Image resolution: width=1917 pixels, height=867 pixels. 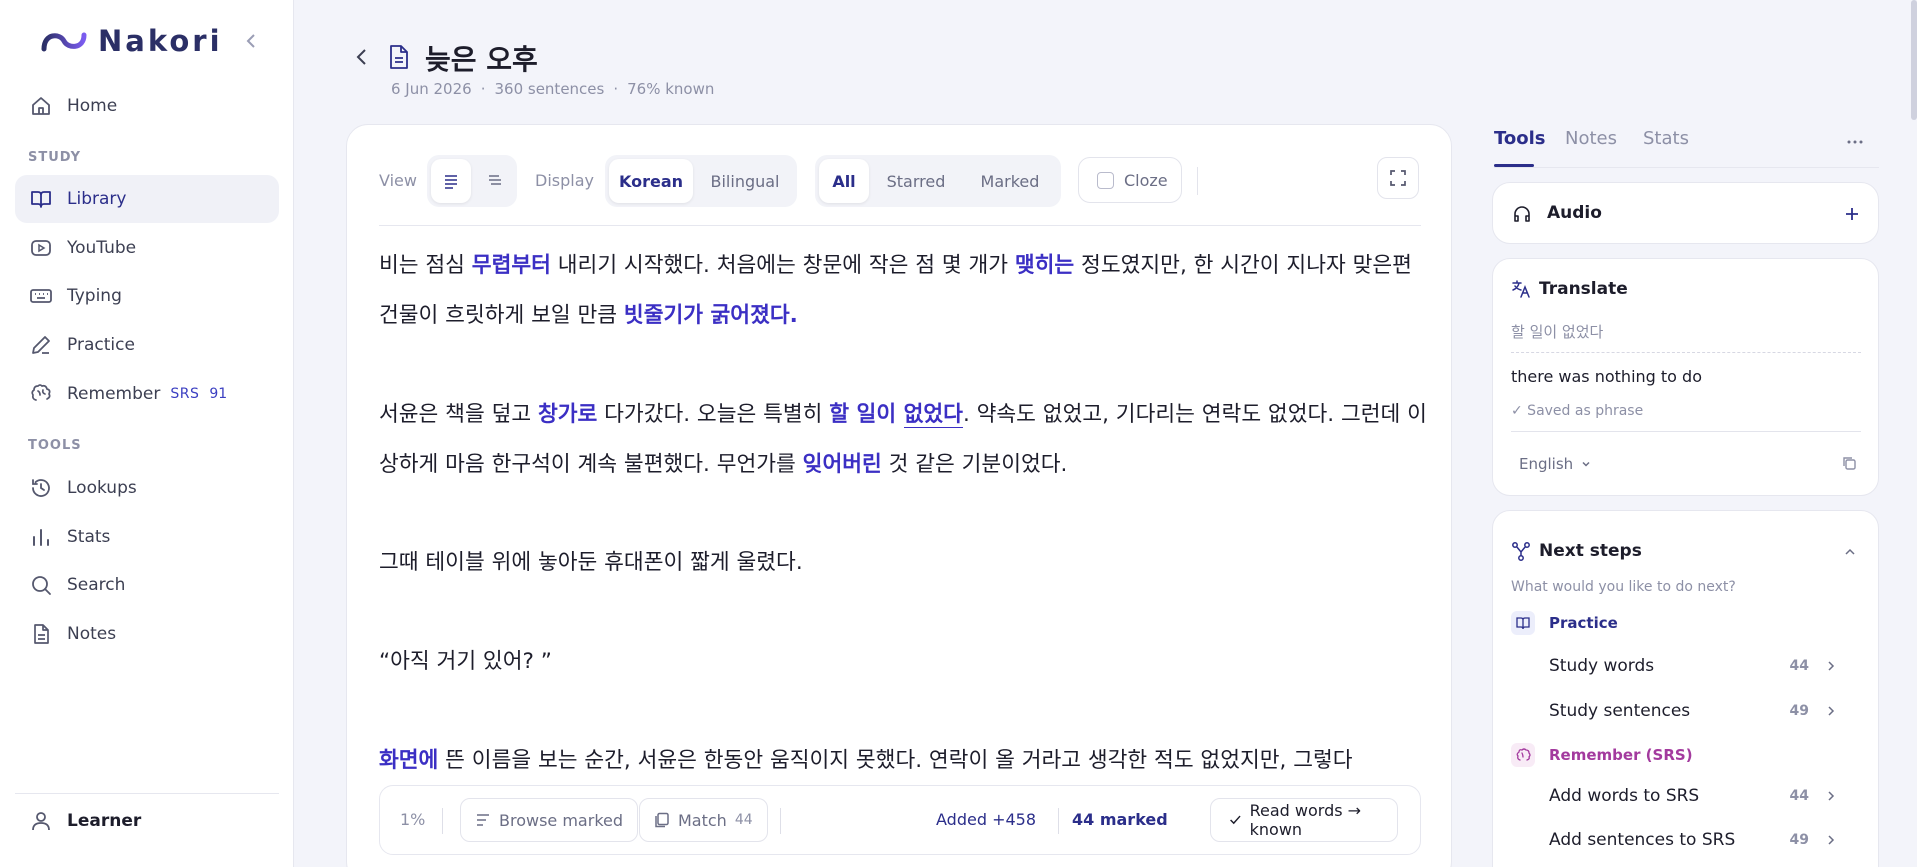 What do you see at coordinates (1010, 181) in the screenshot?
I see `filter-marked-button: Marked` at bounding box center [1010, 181].